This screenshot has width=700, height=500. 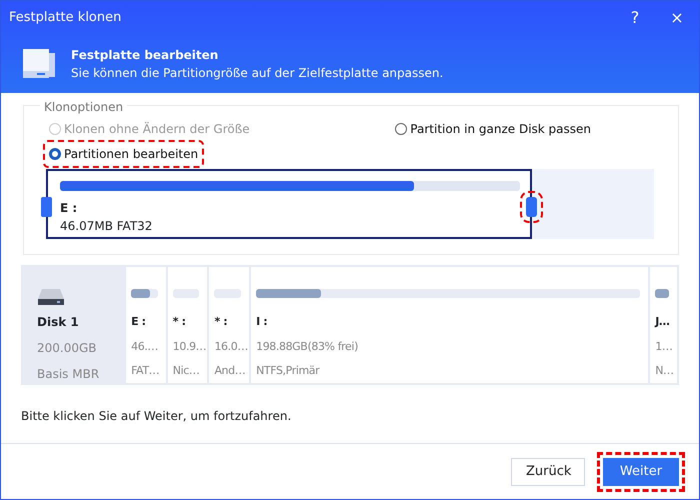 I want to click on close-button: ×, so click(x=677, y=18).